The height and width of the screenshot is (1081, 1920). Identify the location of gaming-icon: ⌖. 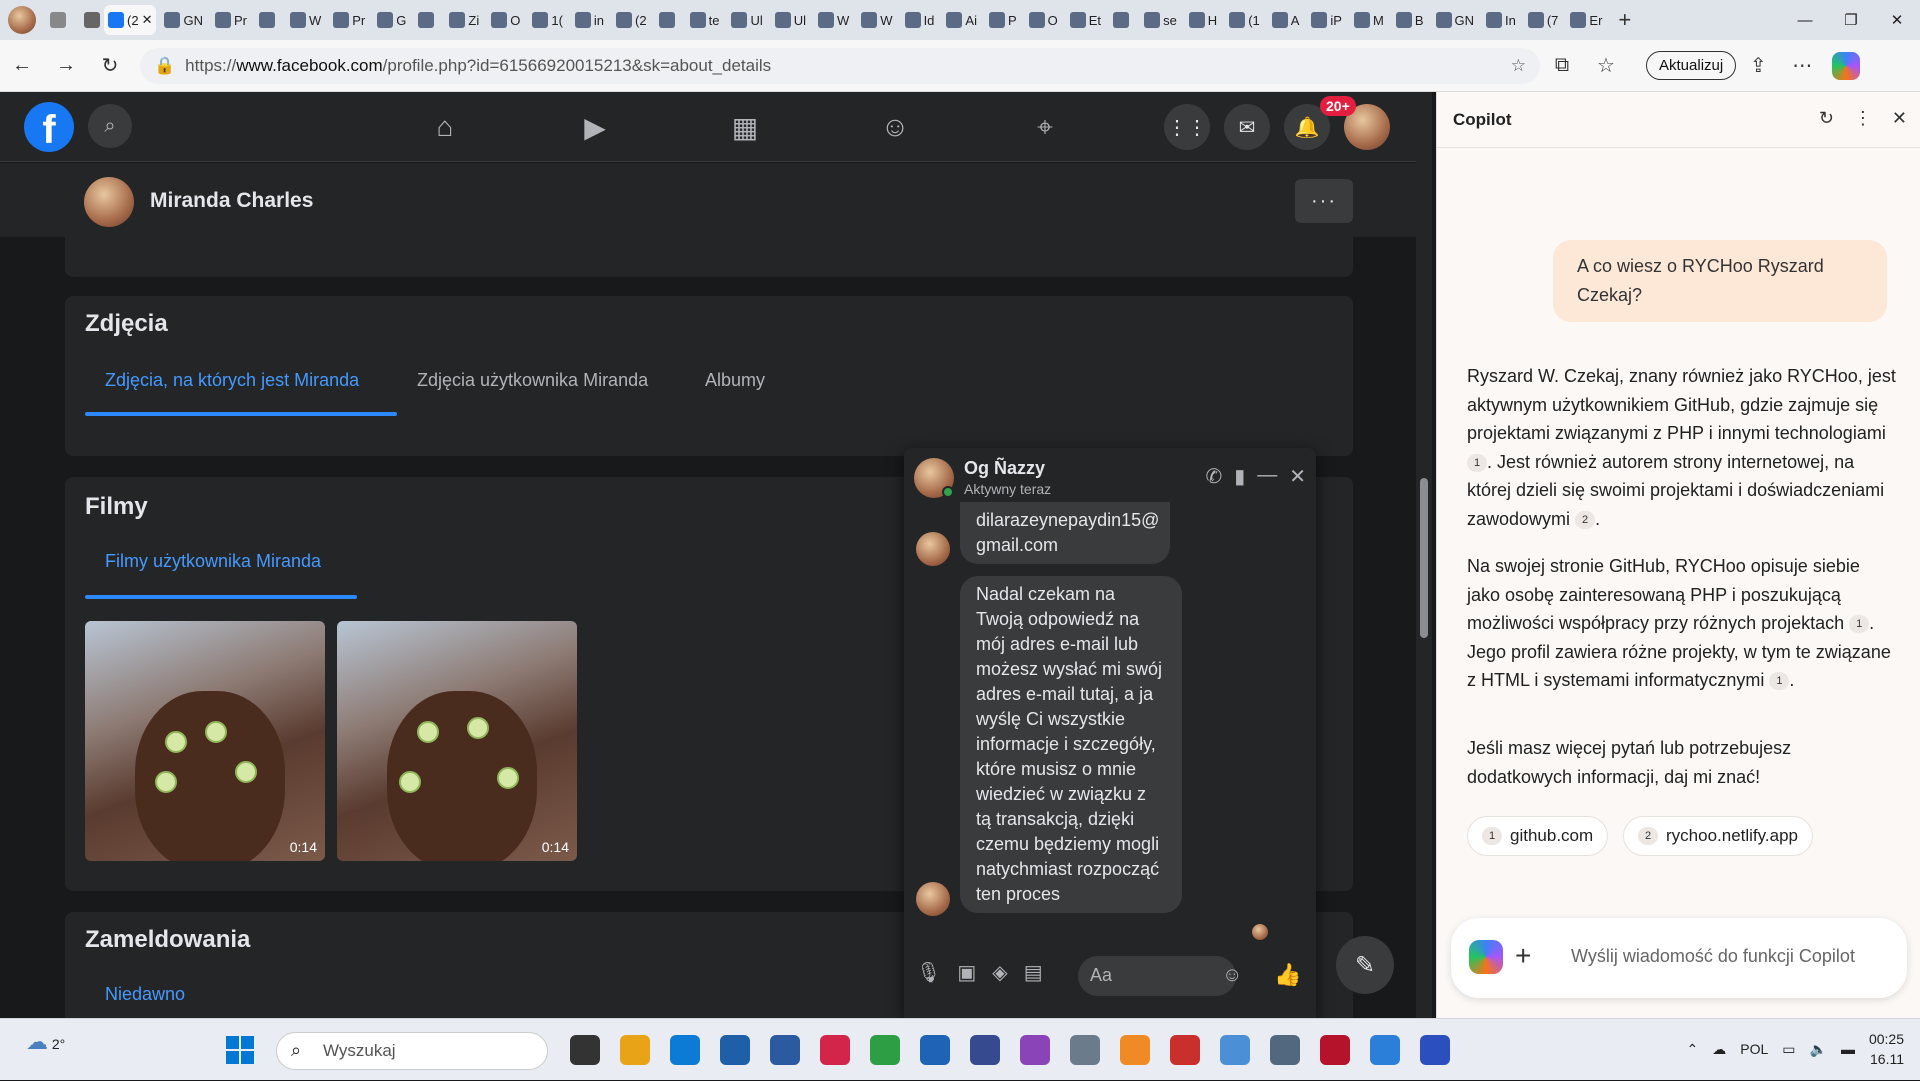
(1045, 127).